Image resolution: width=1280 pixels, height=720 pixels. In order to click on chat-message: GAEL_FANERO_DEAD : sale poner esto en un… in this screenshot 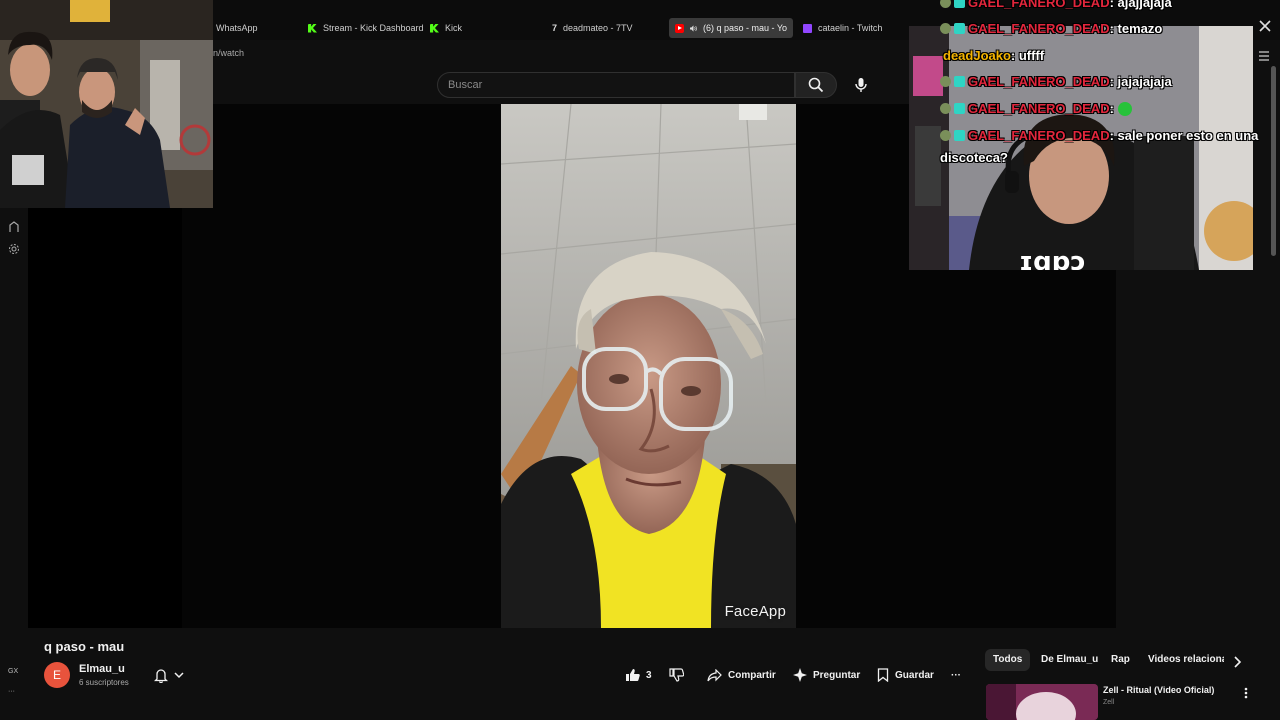, I will do `click(1099, 135)`.